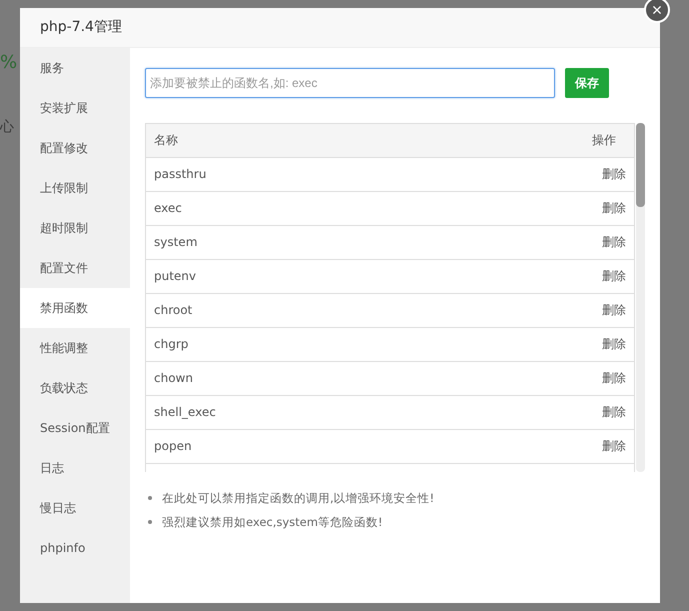 The image size is (689, 611). What do you see at coordinates (604, 140) in the screenshot?
I see `column-header: 操作` at bounding box center [604, 140].